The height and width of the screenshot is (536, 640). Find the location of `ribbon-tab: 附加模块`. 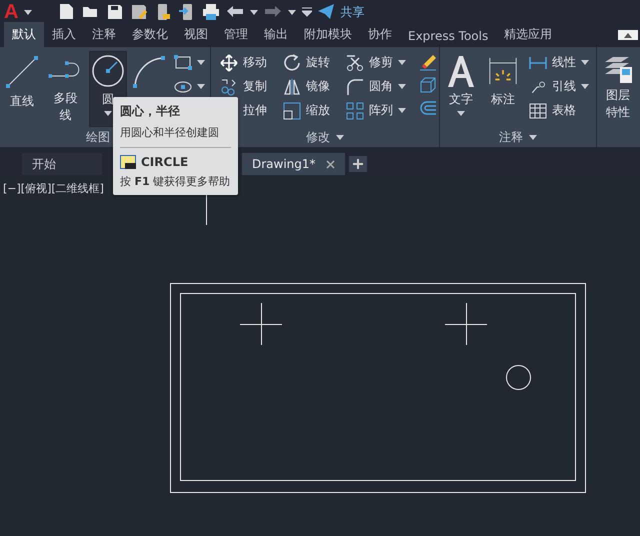

ribbon-tab: 附加模块 is located at coordinates (328, 34).